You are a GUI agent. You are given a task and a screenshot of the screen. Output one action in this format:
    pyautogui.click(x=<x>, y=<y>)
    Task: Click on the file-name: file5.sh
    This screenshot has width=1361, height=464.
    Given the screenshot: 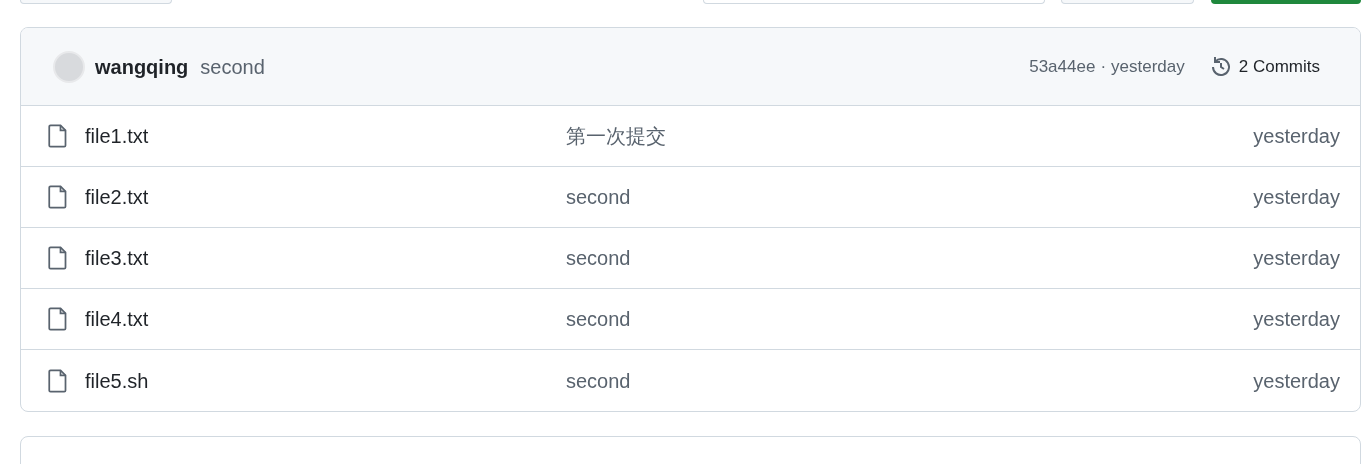 What is the action you would take?
    pyautogui.click(x=325, y=380)
    